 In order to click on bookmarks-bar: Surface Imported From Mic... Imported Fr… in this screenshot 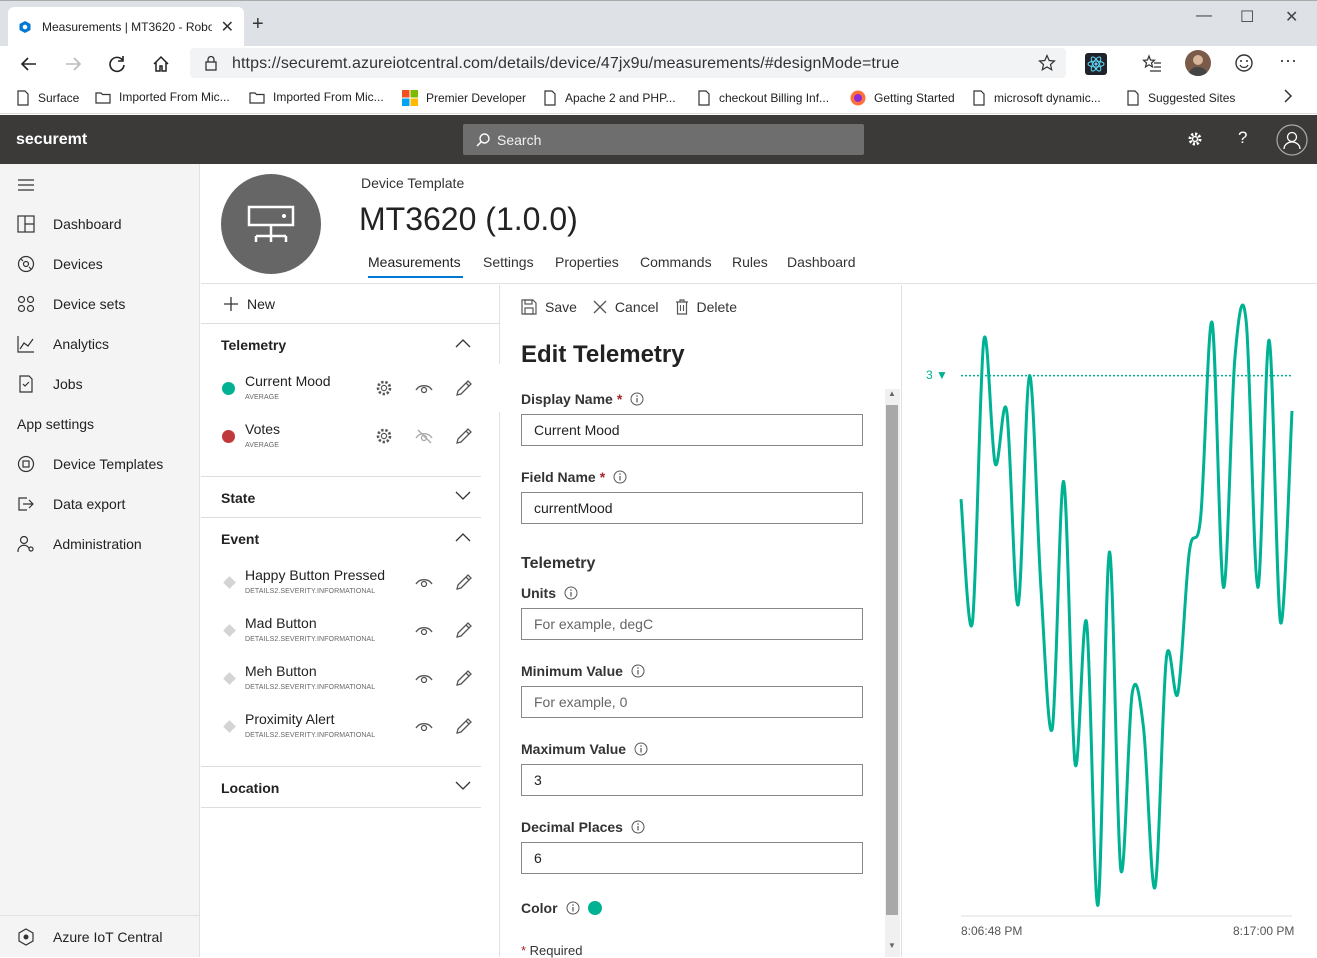, I will do `click(658, 98)`.